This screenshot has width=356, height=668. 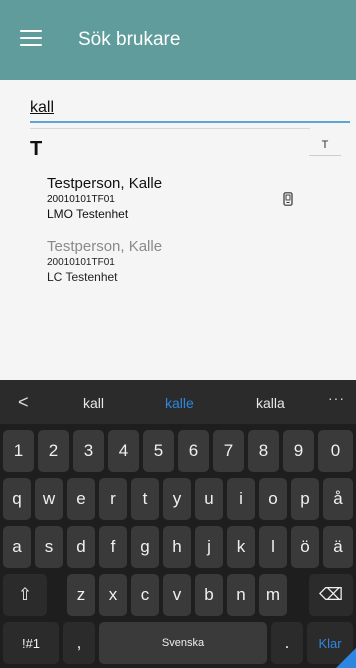 What do you see at coordinates (113, 499) in the screenshot?
I see `key-r: r` at bounding box center [113, 499].